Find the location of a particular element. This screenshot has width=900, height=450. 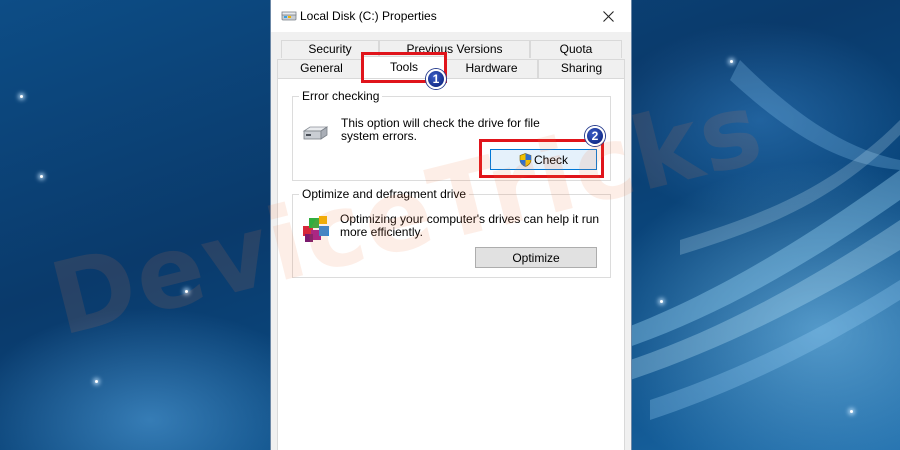

title-bar: Local Disk (C:) Properties is located at coordinates (451, 16).